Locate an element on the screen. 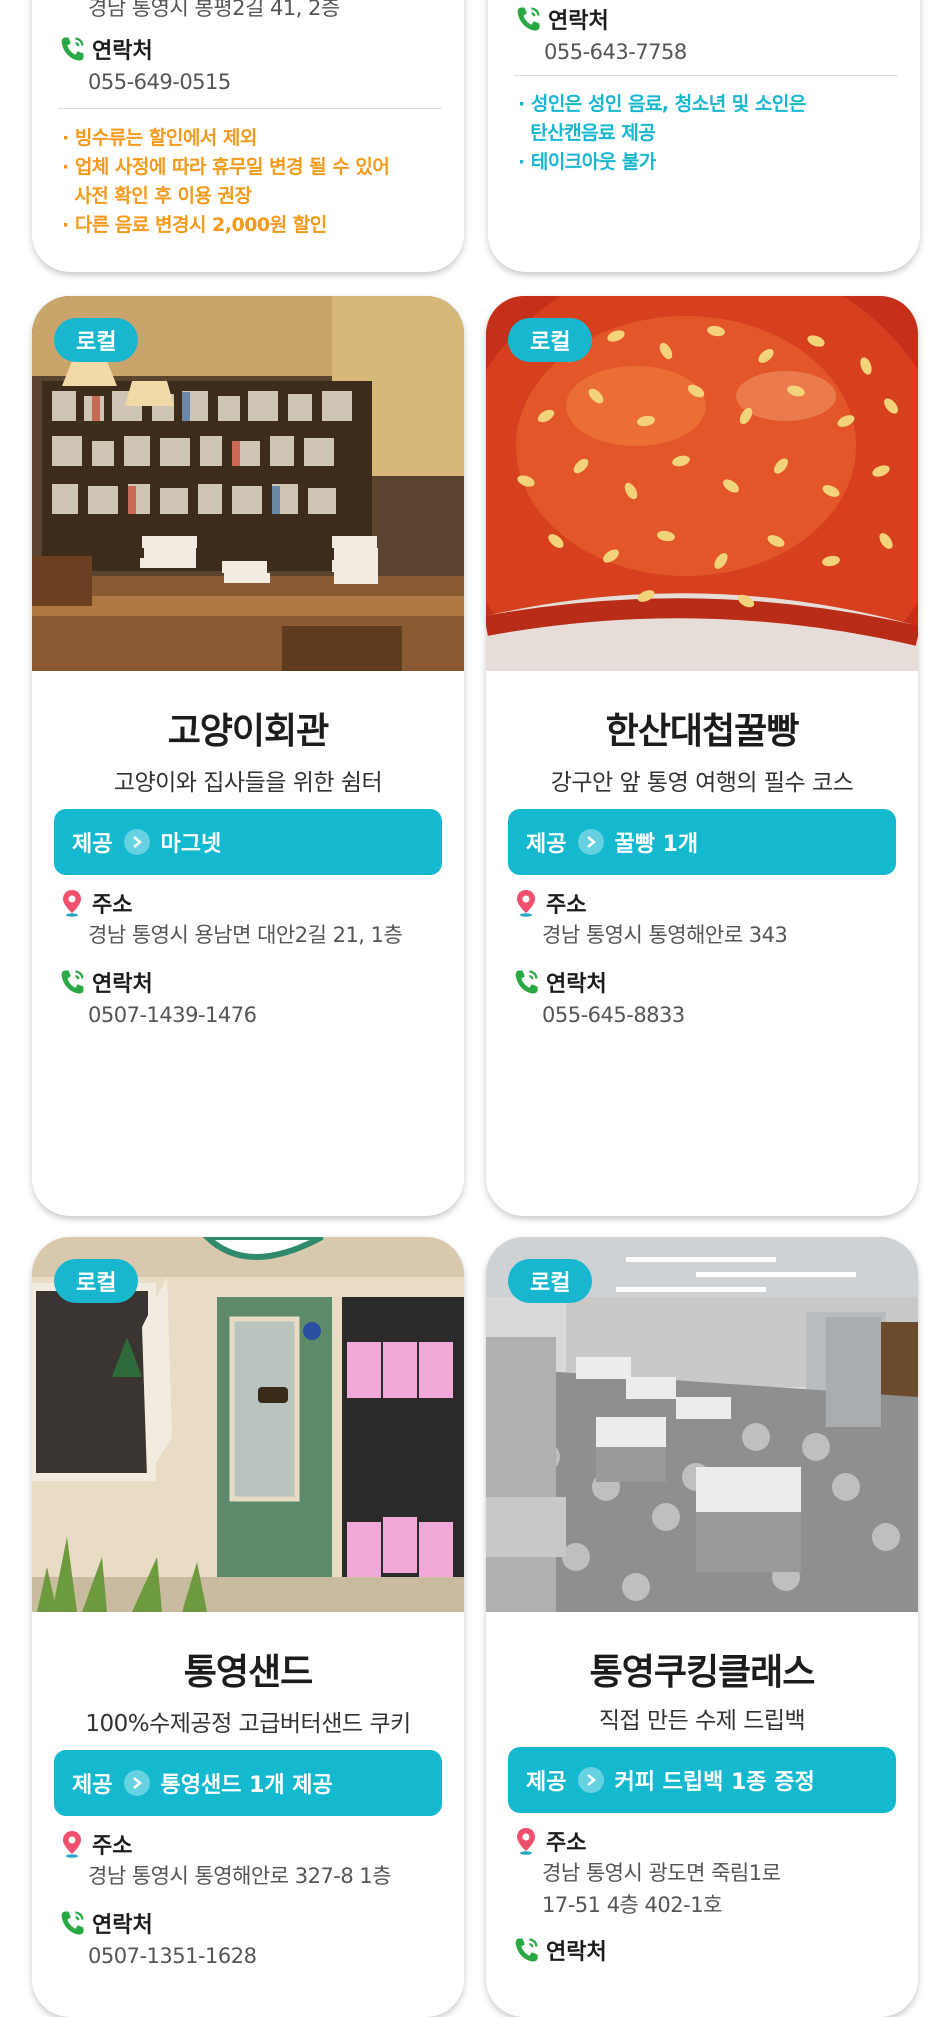 This screenshot has height=2017, width=950. card-subtitle: 고양이와 집사들을 위한 쉼터 is located at coordinates (248, 783).